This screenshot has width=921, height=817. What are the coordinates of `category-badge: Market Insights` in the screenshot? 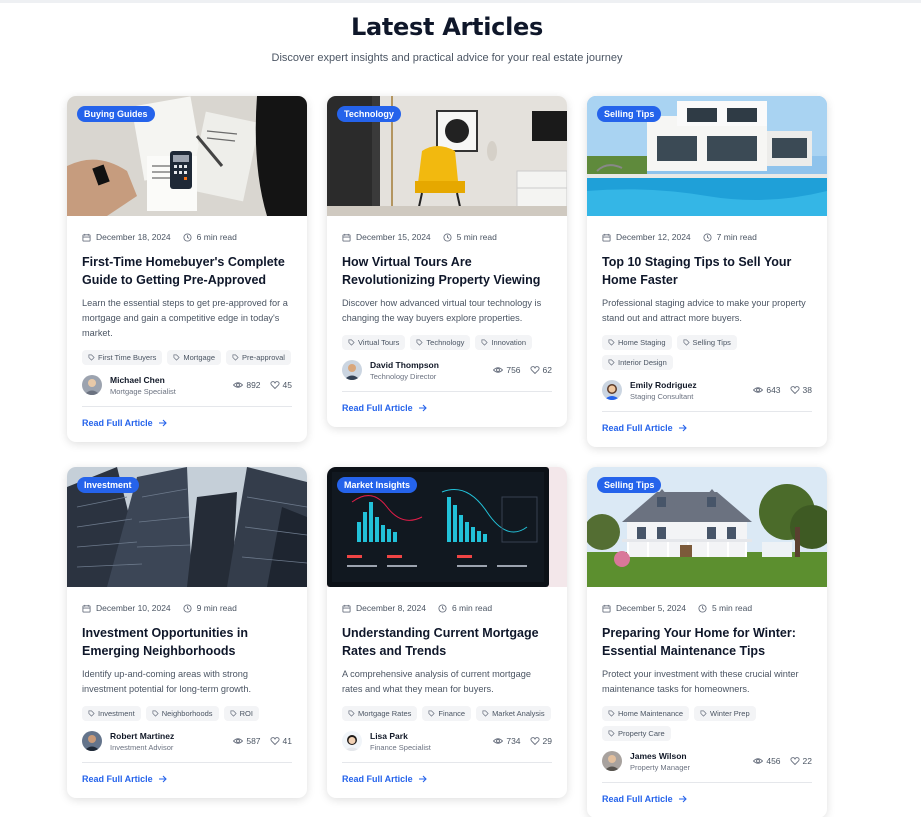 It's located at (377, 485).